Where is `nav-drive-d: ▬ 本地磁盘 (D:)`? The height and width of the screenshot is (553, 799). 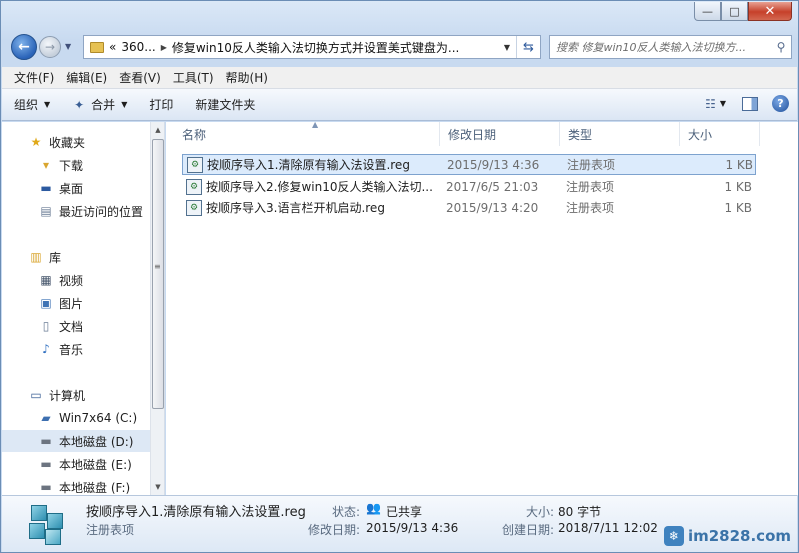 nav-drive-d: ▬ 本地磁盘 (D:) is located at coordinates (76, 441).